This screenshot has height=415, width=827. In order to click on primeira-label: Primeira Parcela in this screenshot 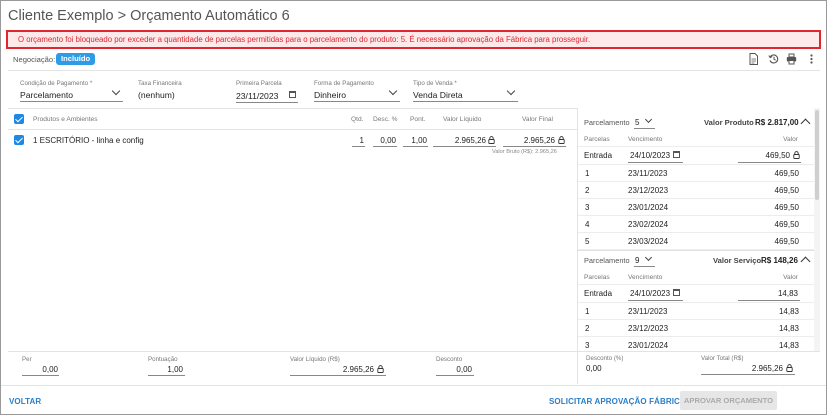, I will do `click(259, 83)`.